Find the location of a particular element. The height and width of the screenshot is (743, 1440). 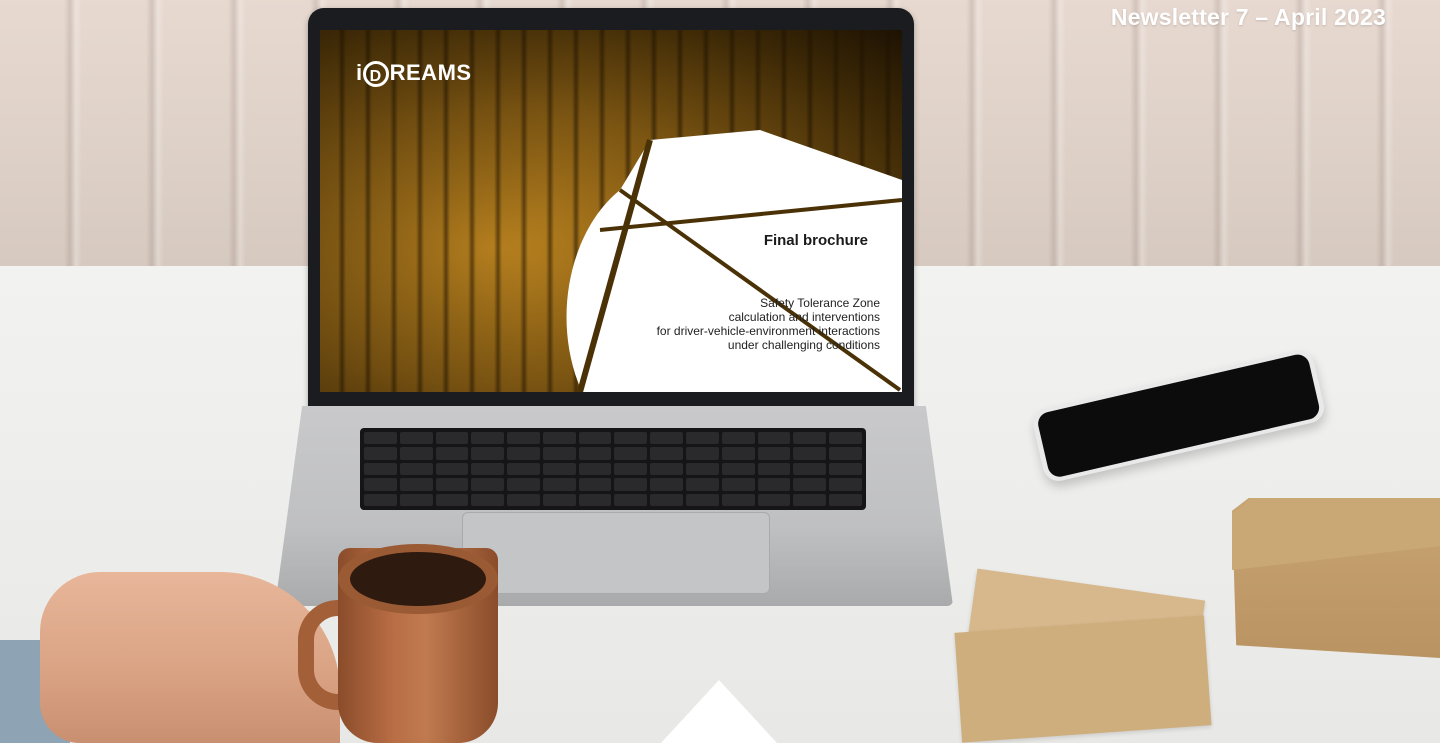

idreams-logo: i D REAMS is located at coordinates (414, 74).